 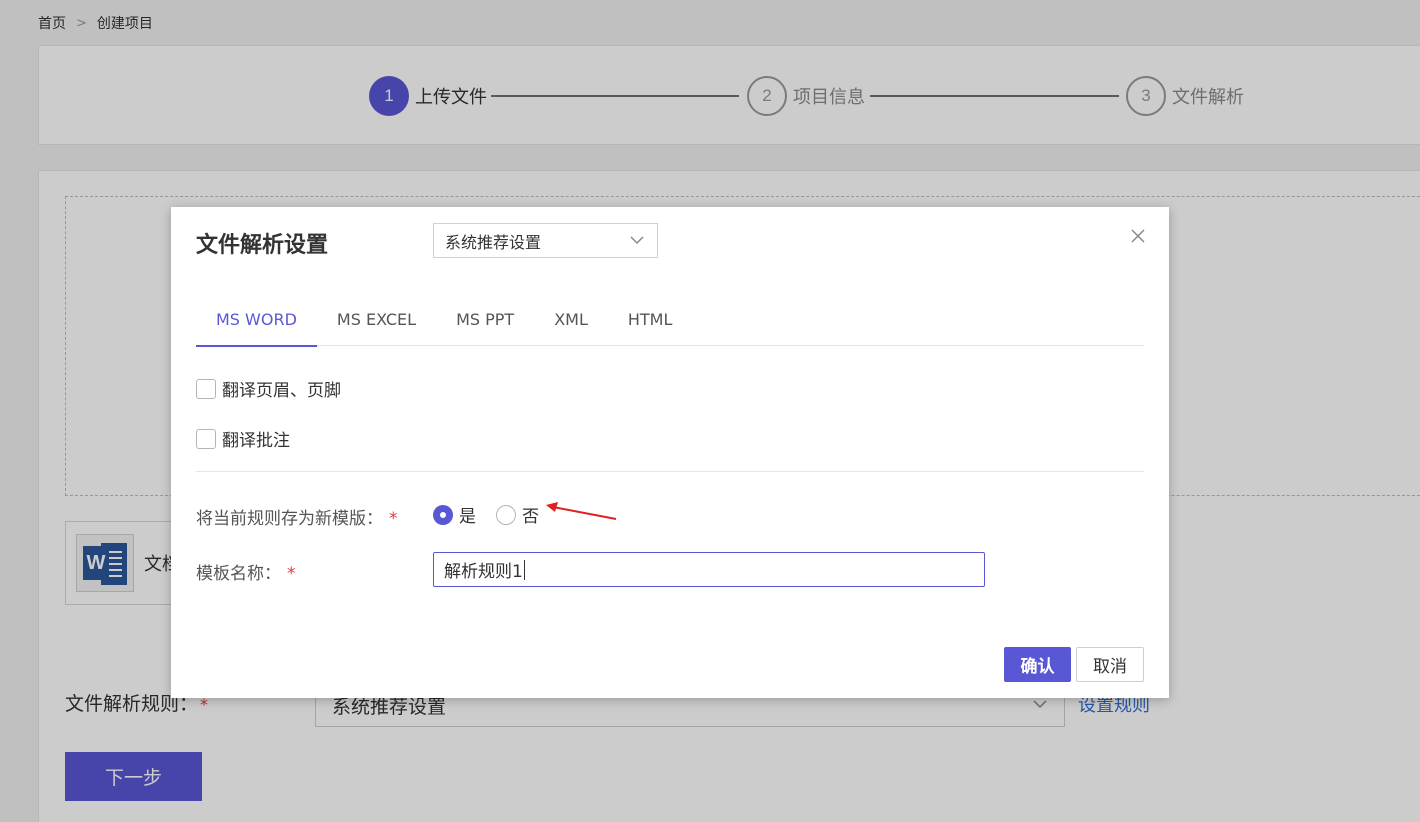 What do you see at coordinates (545, 240) in the screenshot?
I see `preset-select: 系统推荐设置` at bounding box center [545, 240].